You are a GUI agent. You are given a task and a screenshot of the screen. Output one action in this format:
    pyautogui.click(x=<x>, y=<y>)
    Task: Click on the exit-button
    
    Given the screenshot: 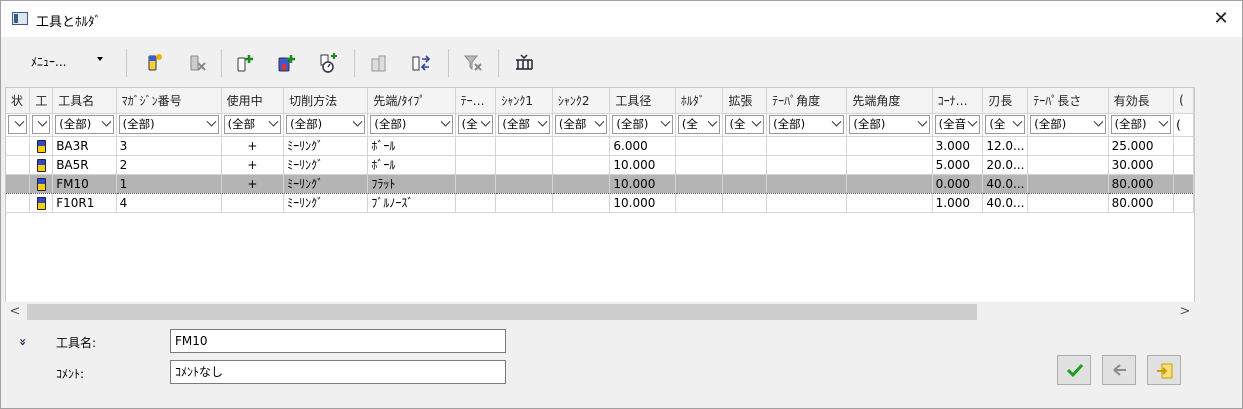 What is the action you would take?
    pyautogui.click(x=1164, y=370)
    